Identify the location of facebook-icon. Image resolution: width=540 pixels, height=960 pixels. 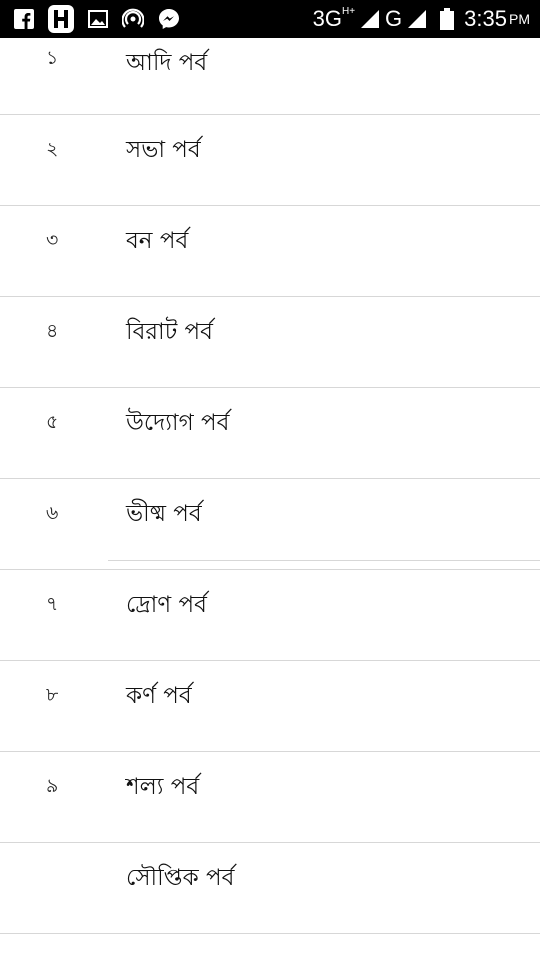
(24, 19).